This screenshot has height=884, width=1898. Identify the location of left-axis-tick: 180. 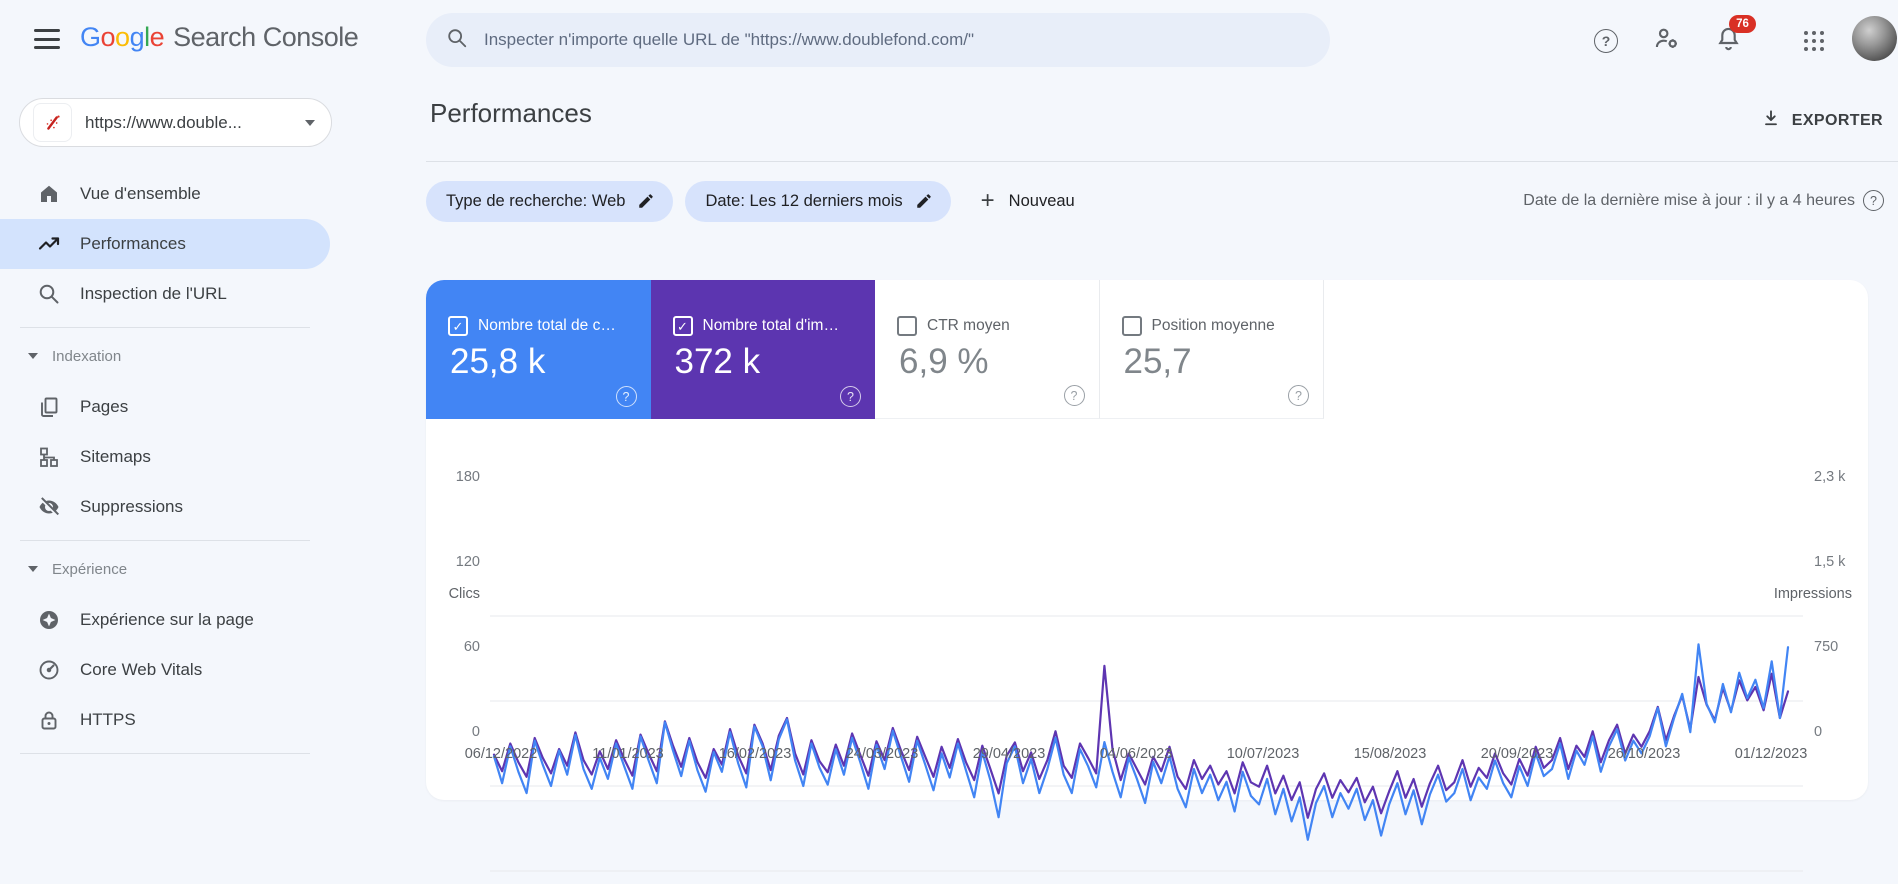
(467, 477).